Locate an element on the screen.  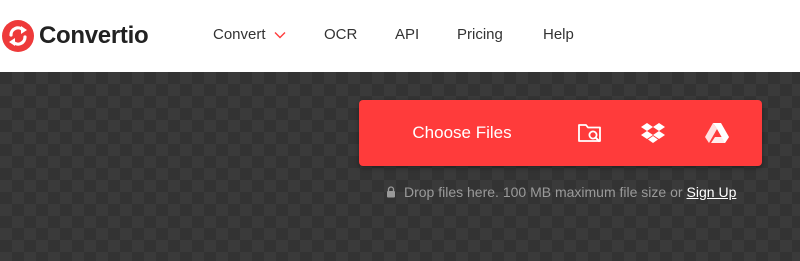
google-drive-icon is located at coordinates (717, 133).